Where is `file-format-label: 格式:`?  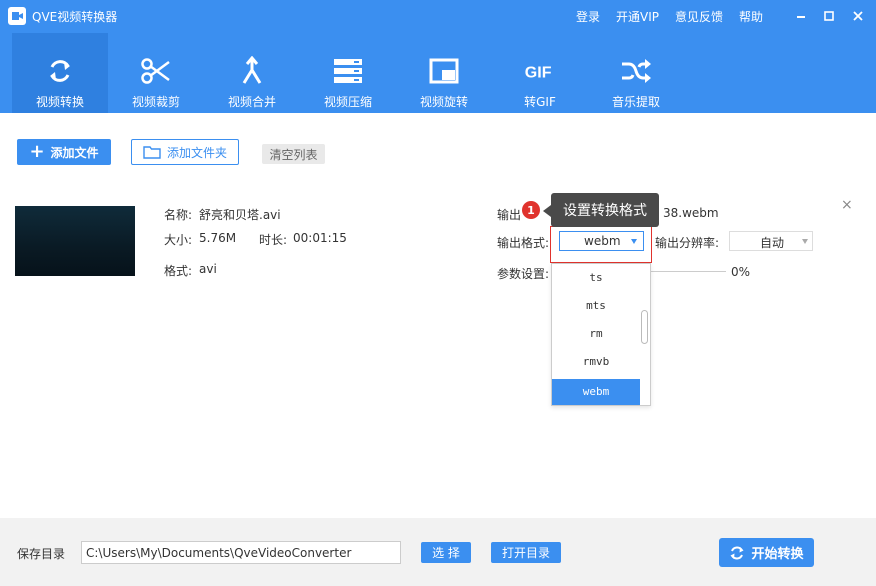 file-format-label: 格式: is located at coordinates (178, 271).